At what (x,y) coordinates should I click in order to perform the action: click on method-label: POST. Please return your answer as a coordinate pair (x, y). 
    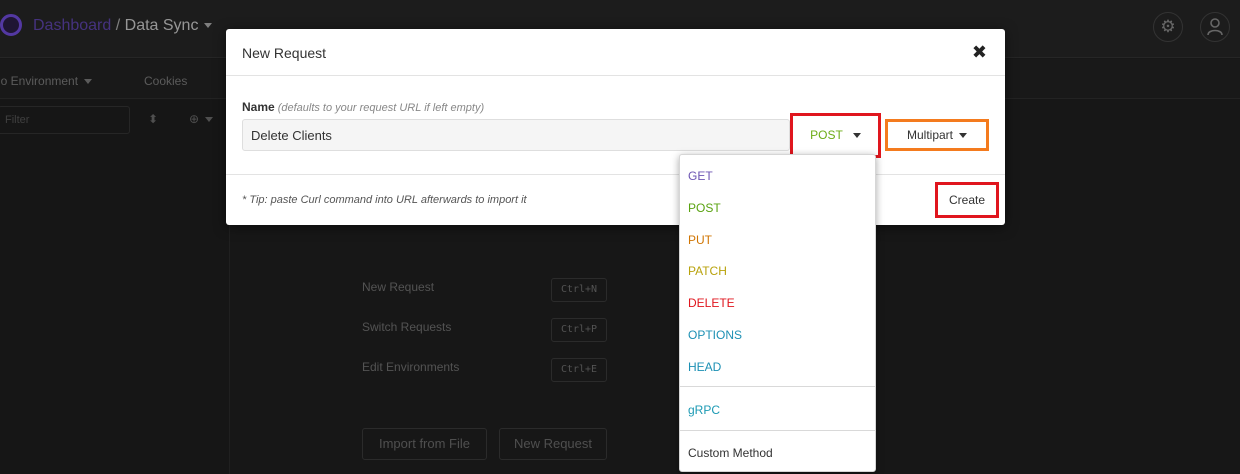
    Looking at the image, I should click on (826, 135).